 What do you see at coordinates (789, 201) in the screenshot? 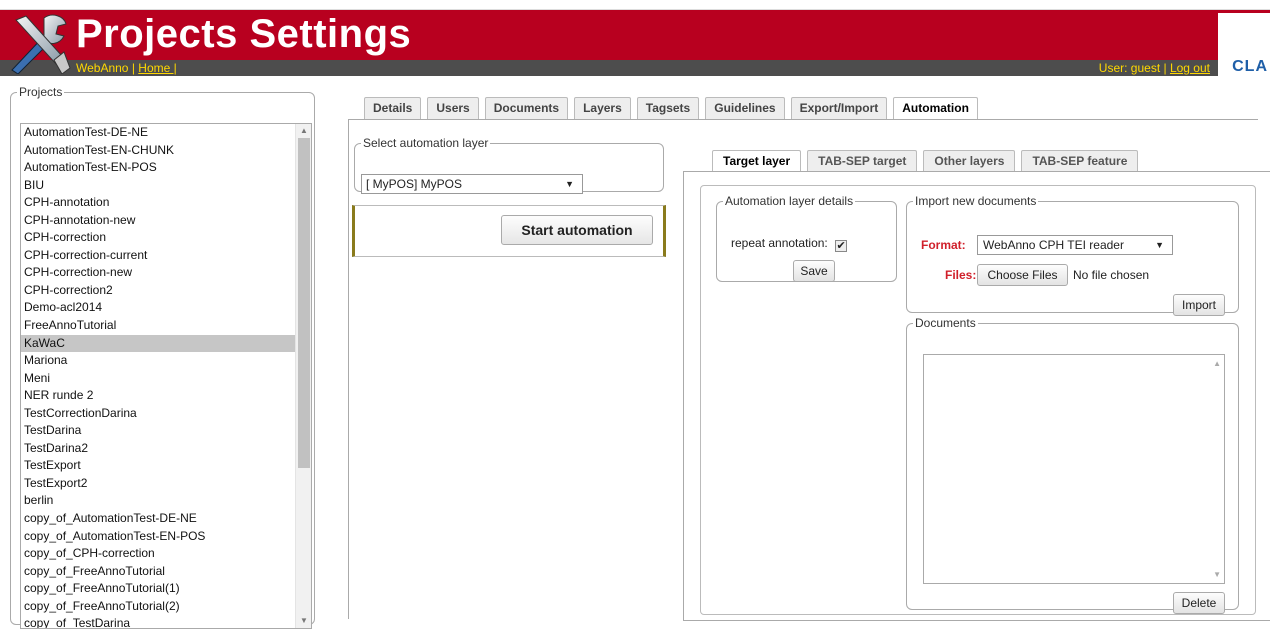
I see `layer-details-legend: Automation layer details` at bounding box center [789, 201].